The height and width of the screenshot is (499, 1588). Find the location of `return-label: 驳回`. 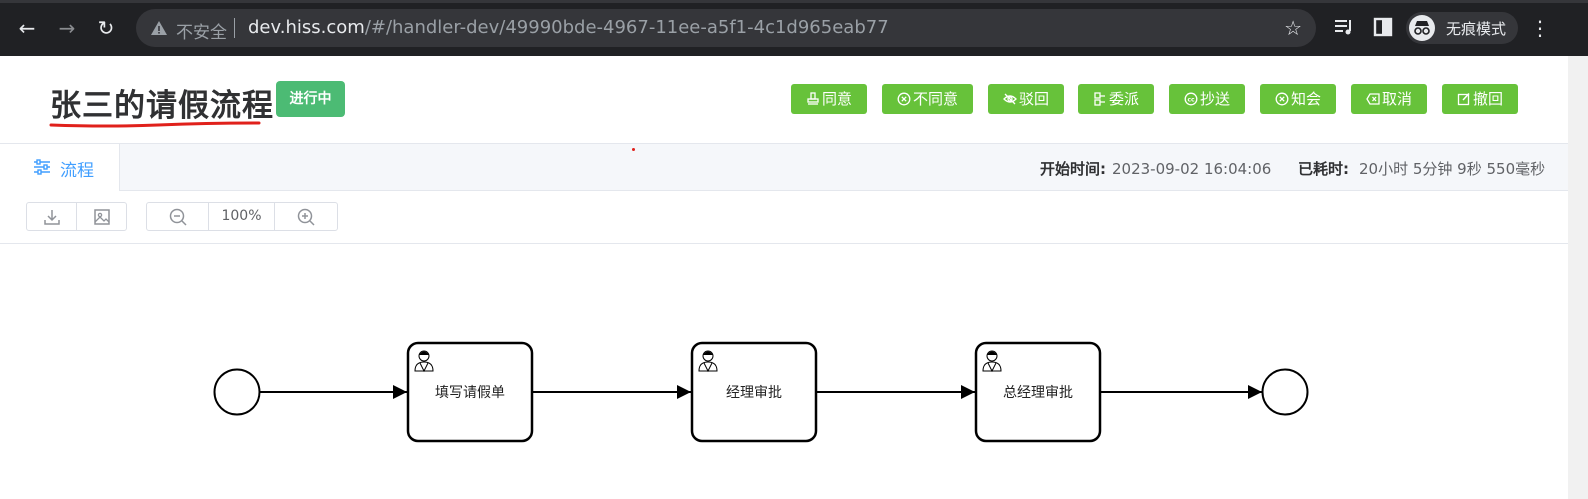

return-label: 驳回 is located at coordinates (1033, 99).